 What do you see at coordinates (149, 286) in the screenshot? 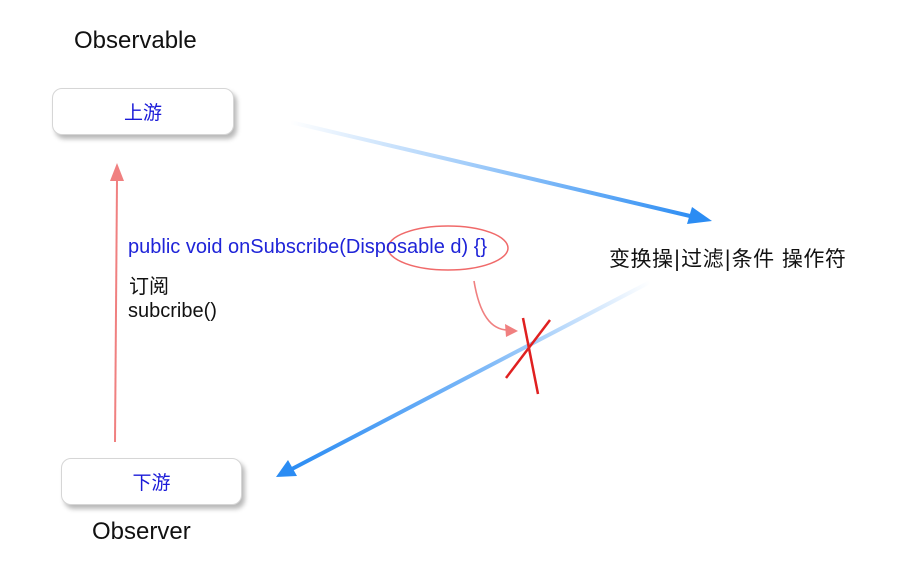
I see `subscribe-label-cn: 订阅` at bounding box center [149, 286].